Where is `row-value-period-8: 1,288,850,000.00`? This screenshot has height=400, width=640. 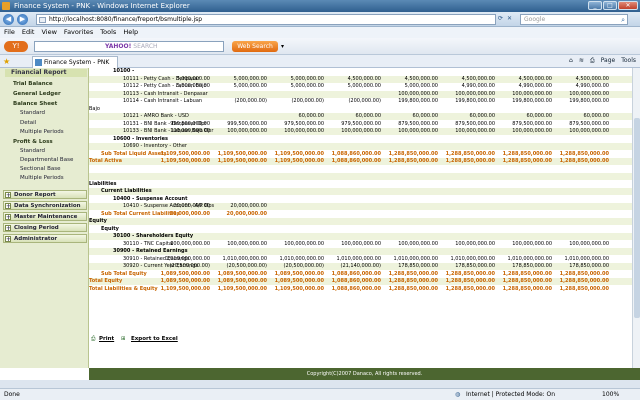
row-value-period-8: 1,288,850,000.00 is located at coordinates (584, 161).